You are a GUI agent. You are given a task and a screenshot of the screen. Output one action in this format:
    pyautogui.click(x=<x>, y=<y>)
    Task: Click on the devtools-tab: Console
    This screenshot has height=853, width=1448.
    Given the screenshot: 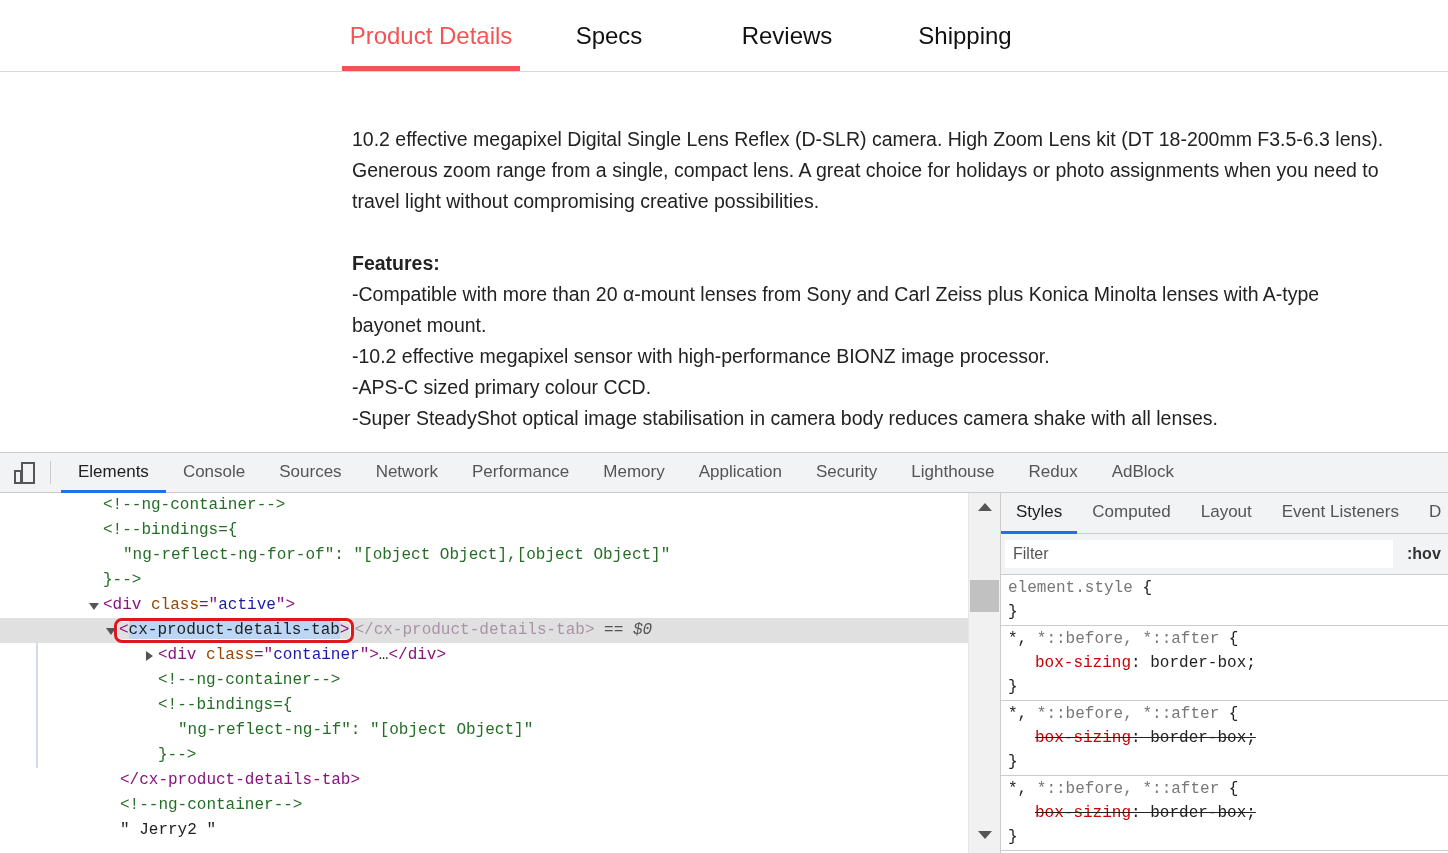 What is the action you would take?
    pyautogui.click(x=214, y=473)
    